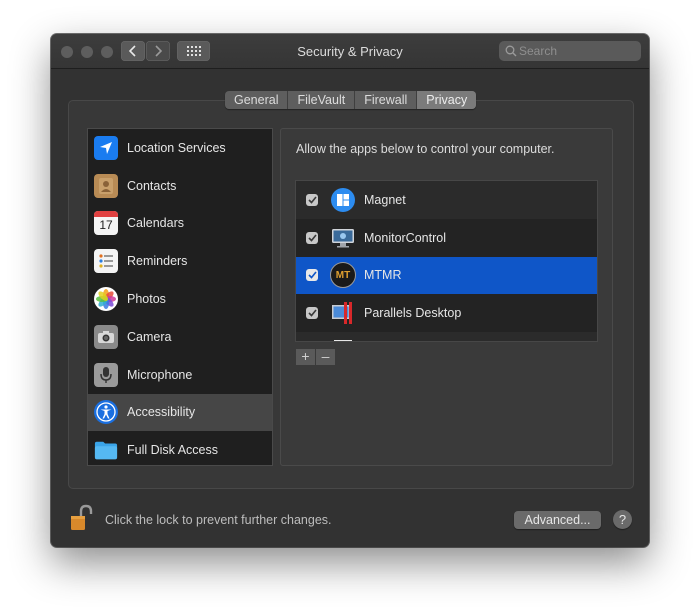 The image size is (700, 615). I want to click on sidebar-item-full-disk-access: Full Disk Access, so click(180, 448).